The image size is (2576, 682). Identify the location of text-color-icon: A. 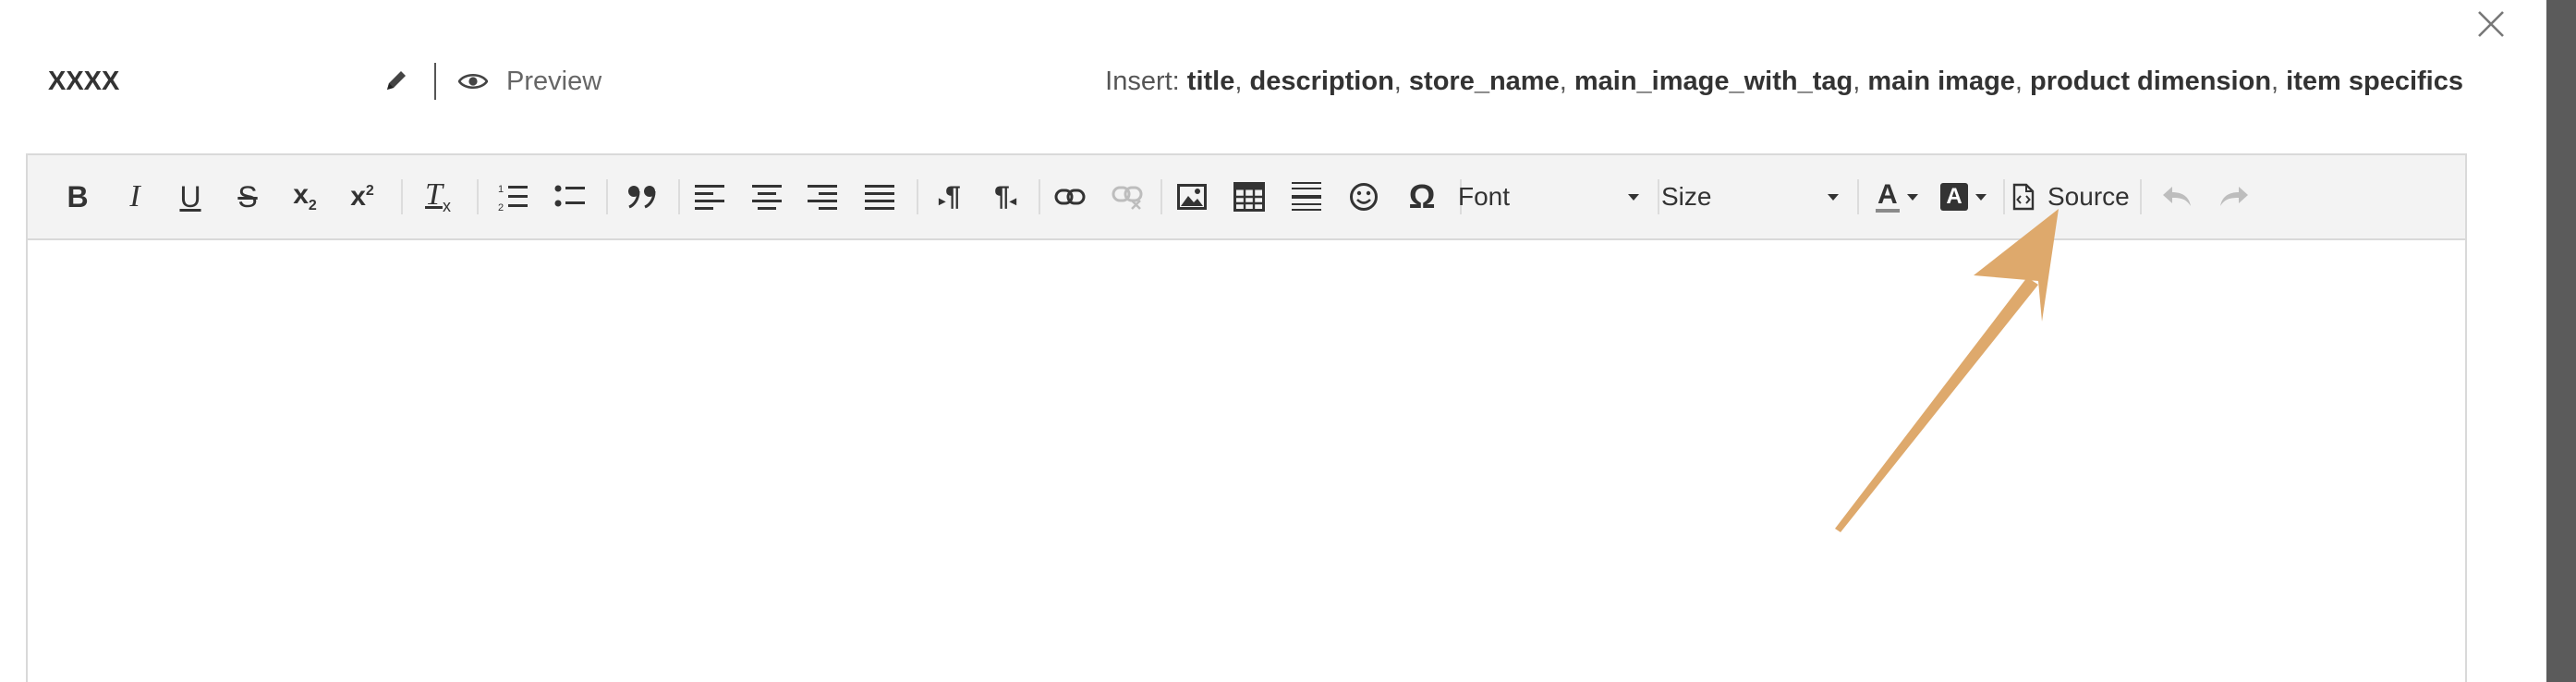
(1888, 197).